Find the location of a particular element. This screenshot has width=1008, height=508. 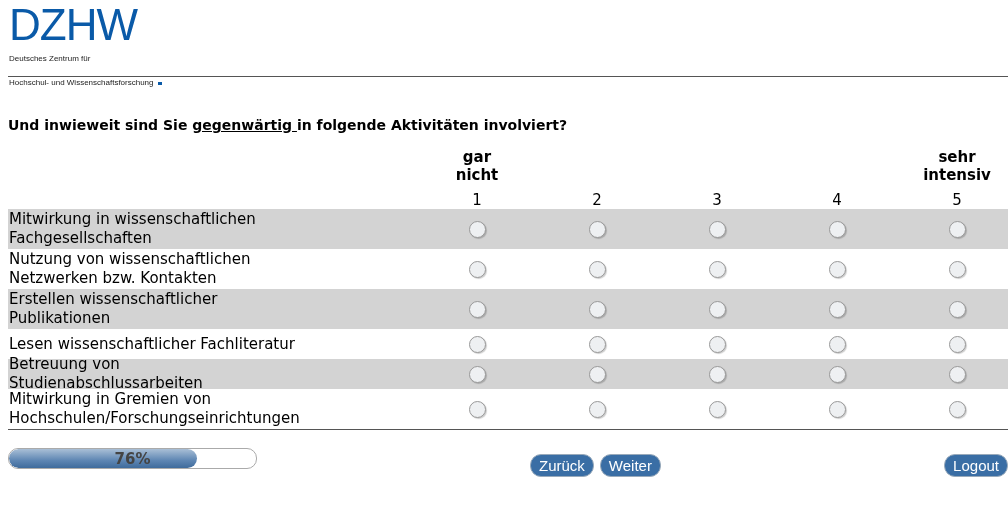

scale-number: 1 is located at coordinates (477, 200).